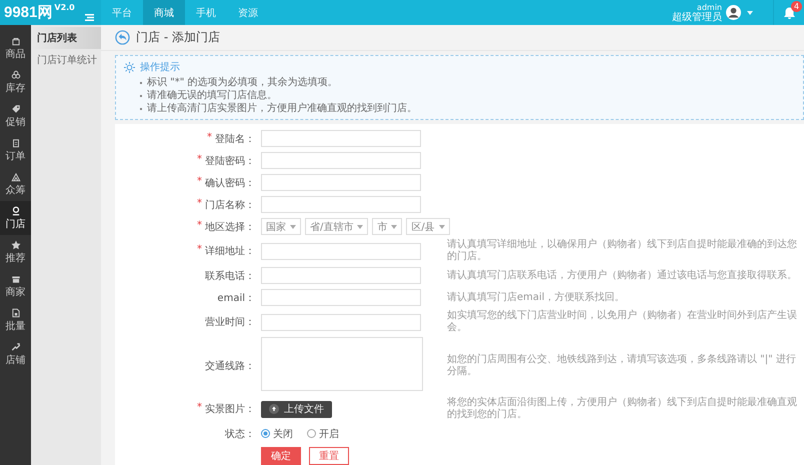  I want to click on field-label: 登陆名：, so click(235, 139).